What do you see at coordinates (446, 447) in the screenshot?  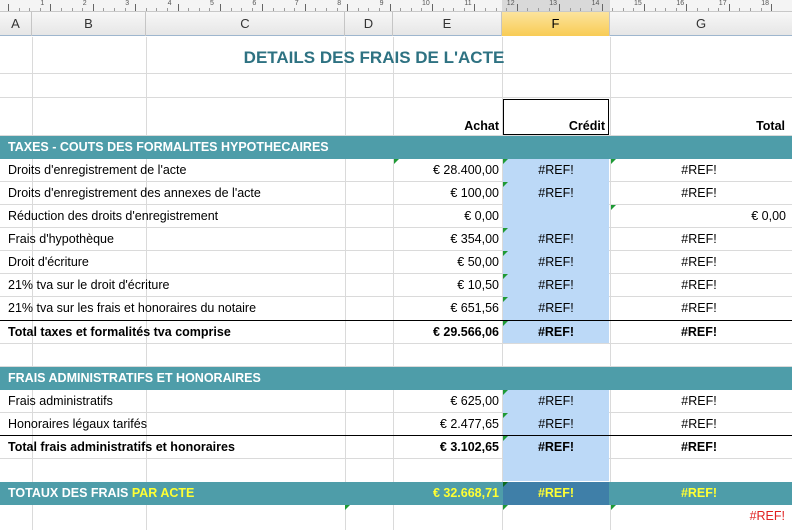 I see `total-achat-value: € 3.102,65` at bounding box center [446, 447].